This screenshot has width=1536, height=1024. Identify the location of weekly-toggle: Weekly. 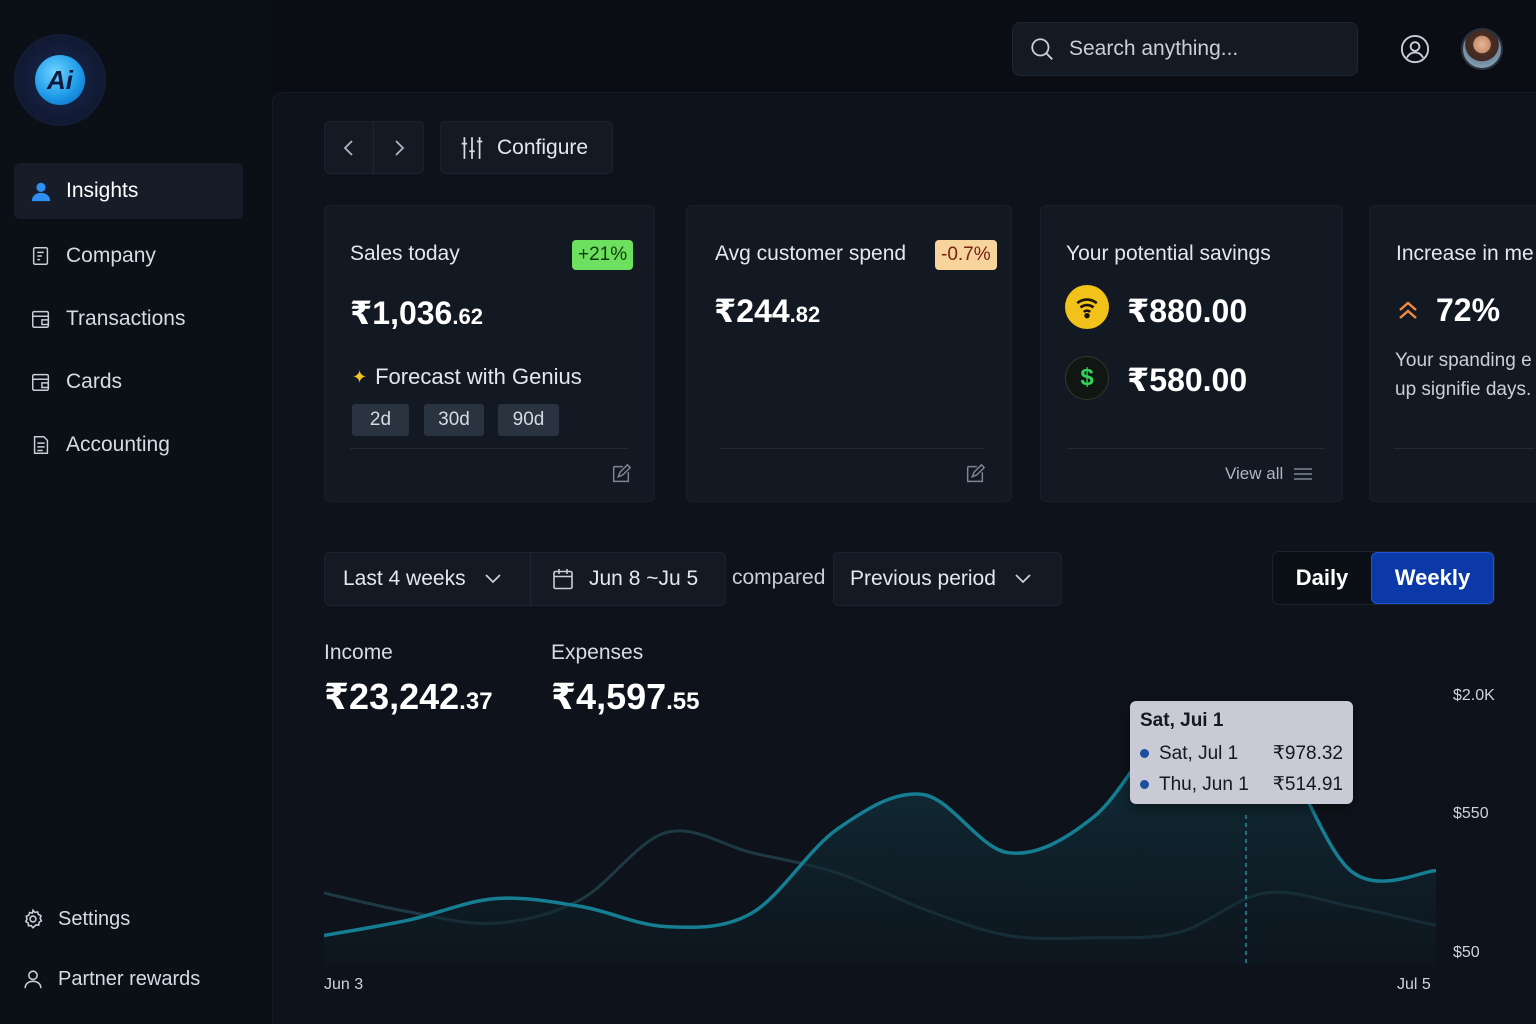
(1432, 578).